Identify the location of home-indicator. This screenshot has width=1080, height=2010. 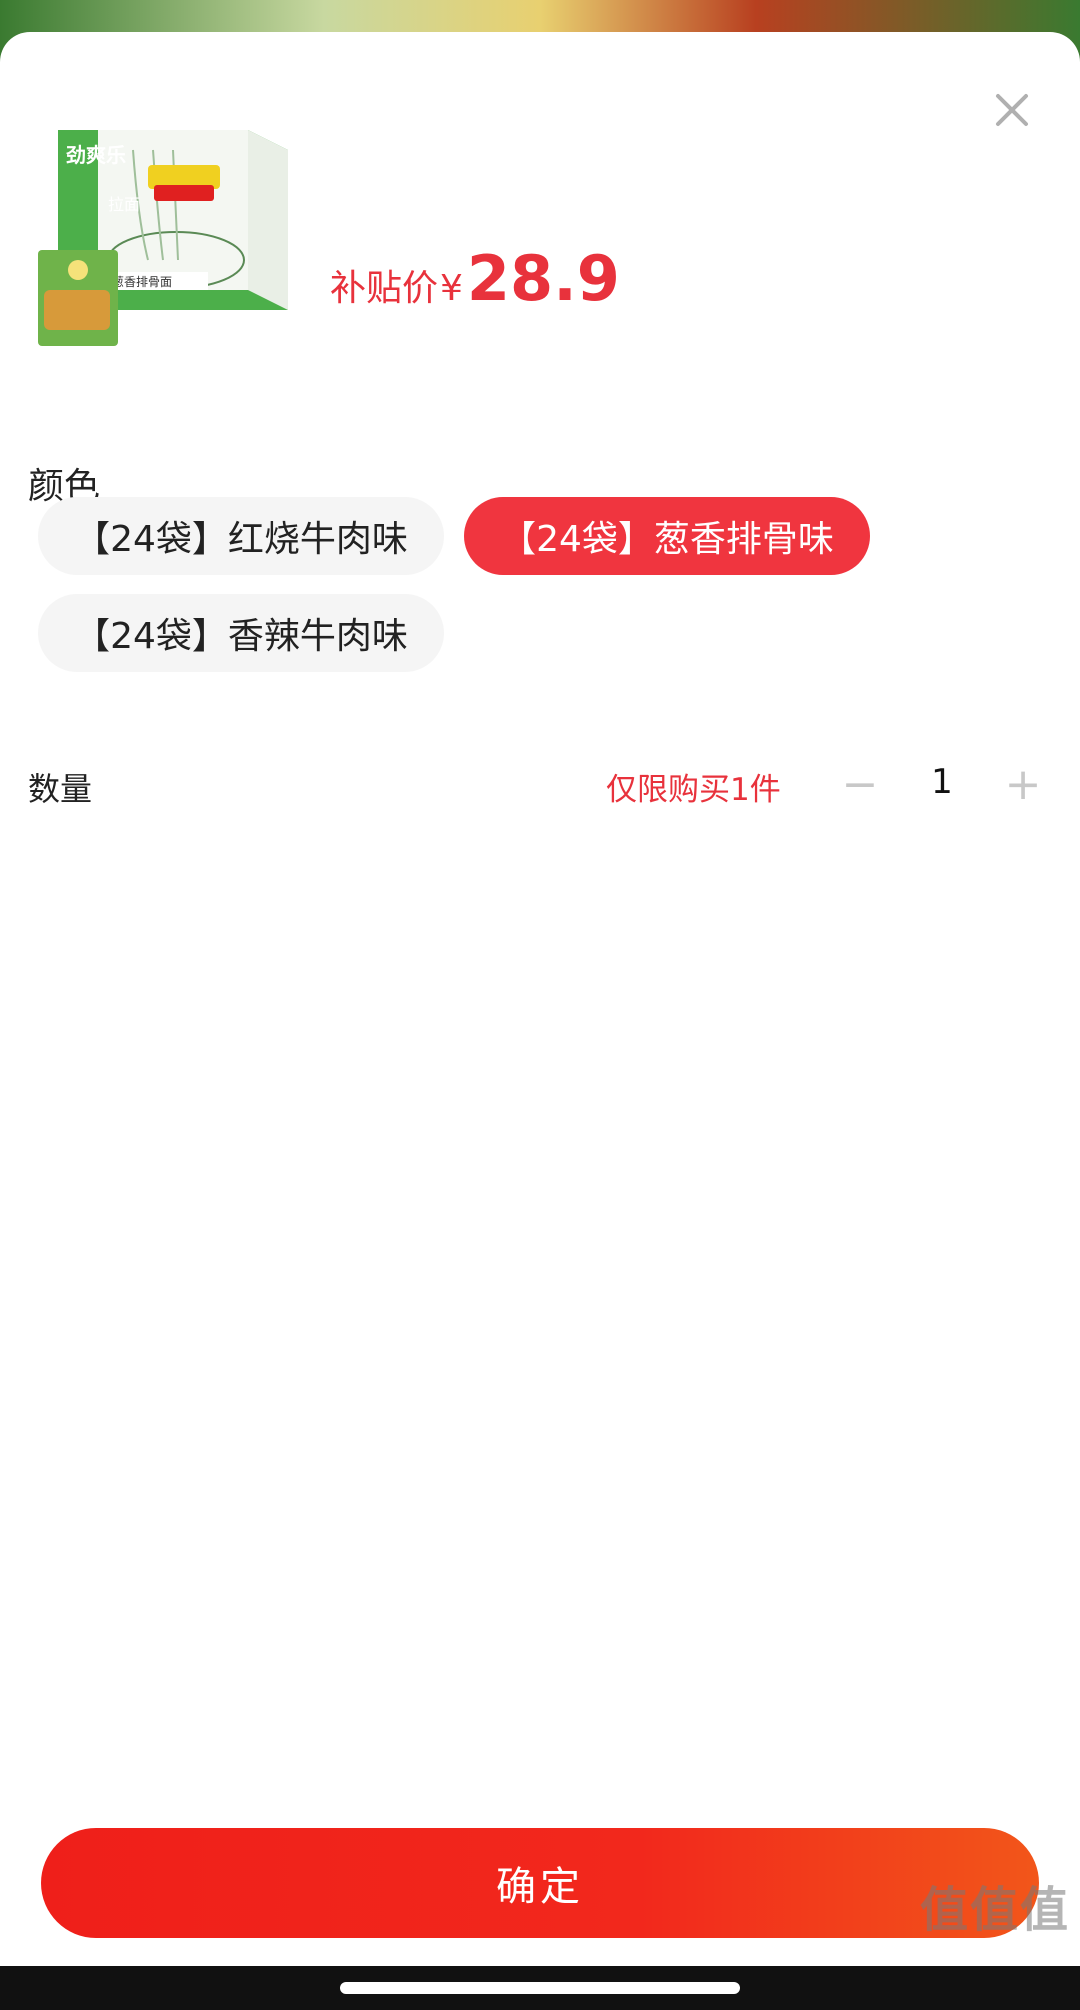
(540, 1988).